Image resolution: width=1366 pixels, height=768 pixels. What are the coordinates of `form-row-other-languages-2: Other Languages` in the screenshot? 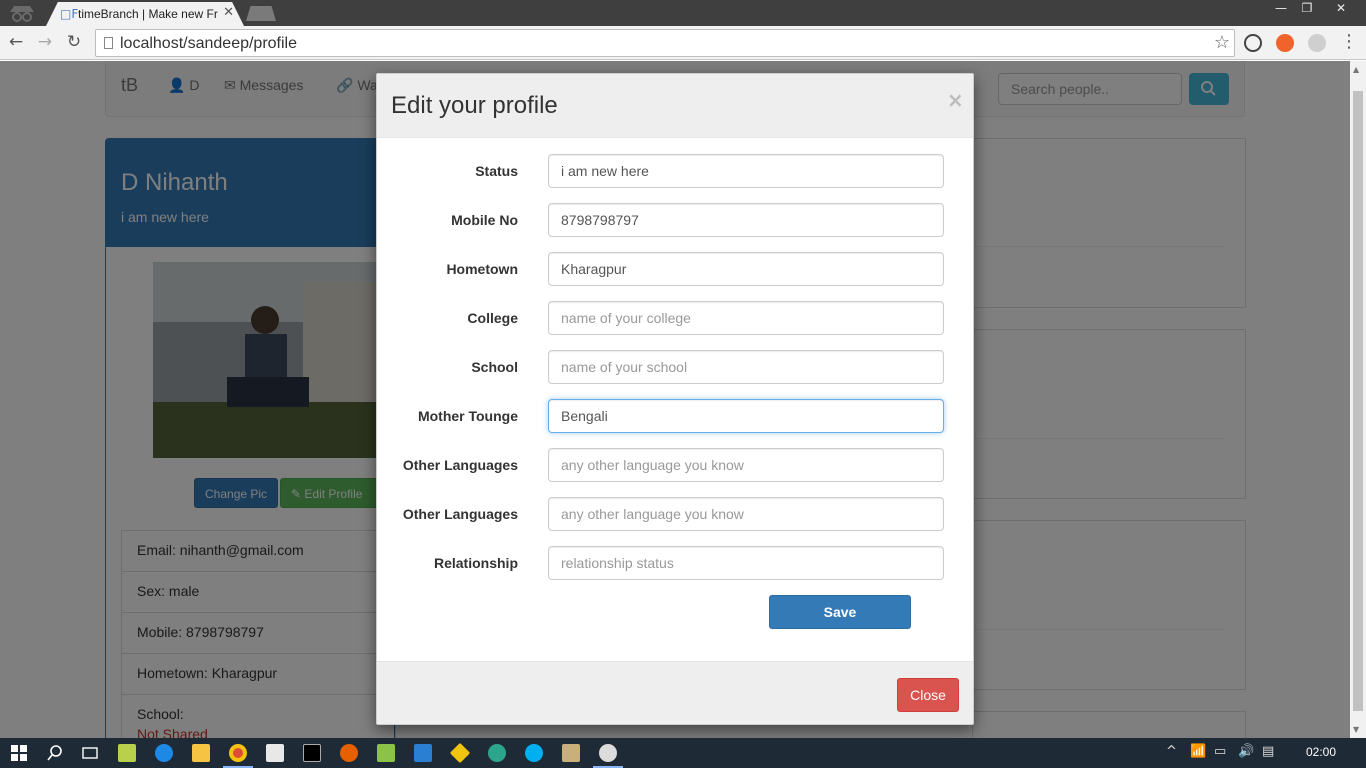 It's located at (675, 514).